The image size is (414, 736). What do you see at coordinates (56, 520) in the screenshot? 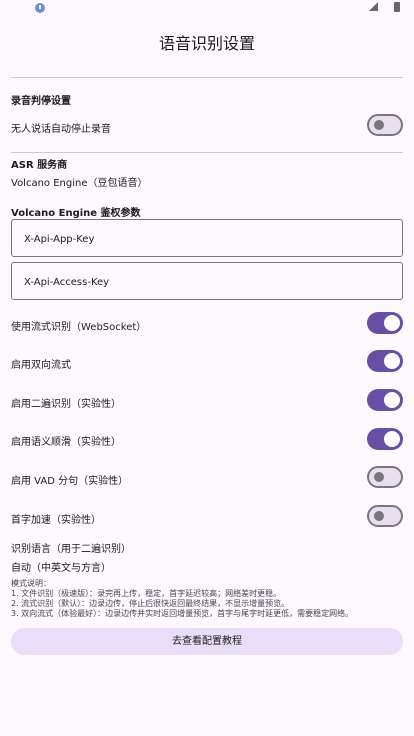
I see `first-char-speedup-label: 首字加速（实验性）` at bounding box center [56, 520].